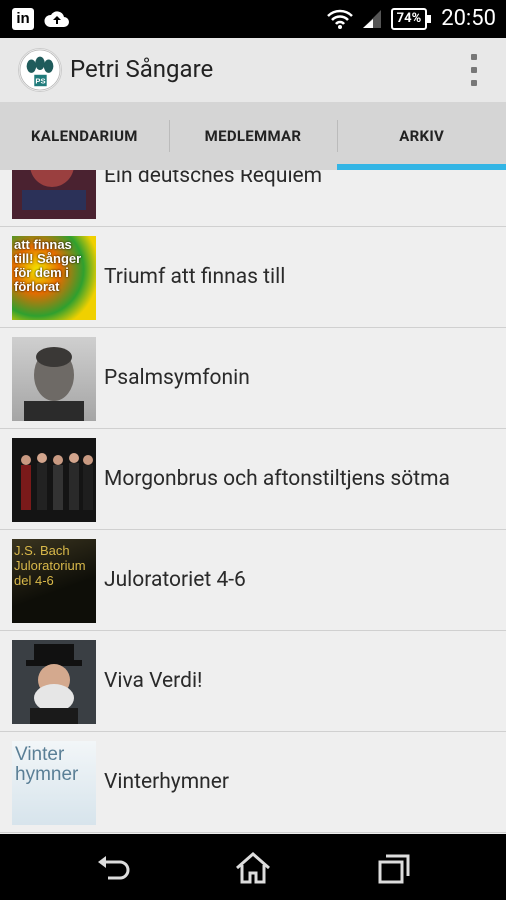 The height and width of the screenshot is (900, 506). What do you see at coordinates (54, 480) in the screenshot?
I see `choir-photo-thumbnail` at bounding box center [54, 480].